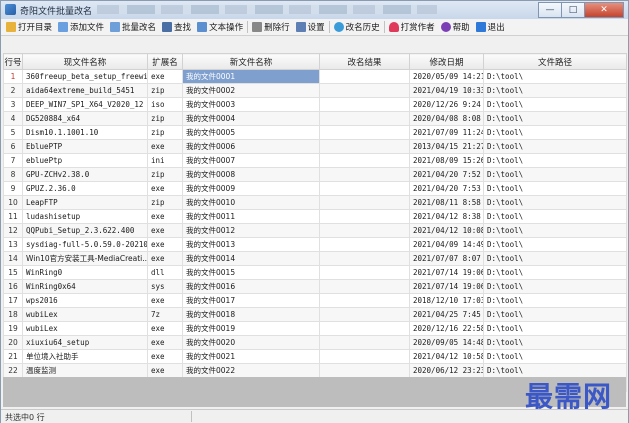 The image size is (629, 423). I want to click on table-cell-1: 3, so click(13, 104).